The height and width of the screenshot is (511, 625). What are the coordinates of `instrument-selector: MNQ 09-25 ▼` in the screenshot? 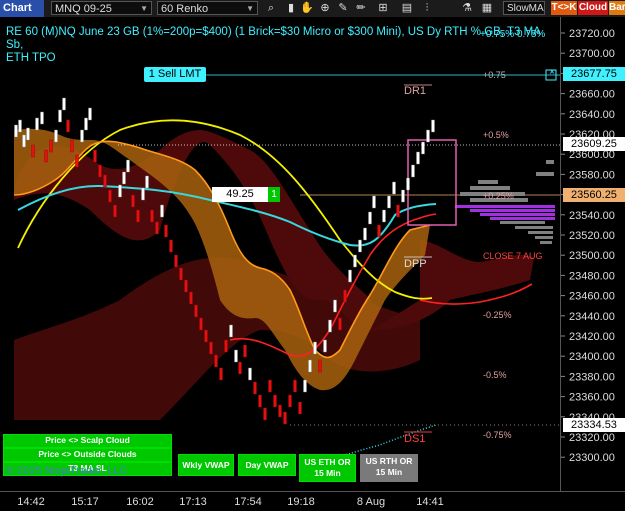 It's located at (101, 8).